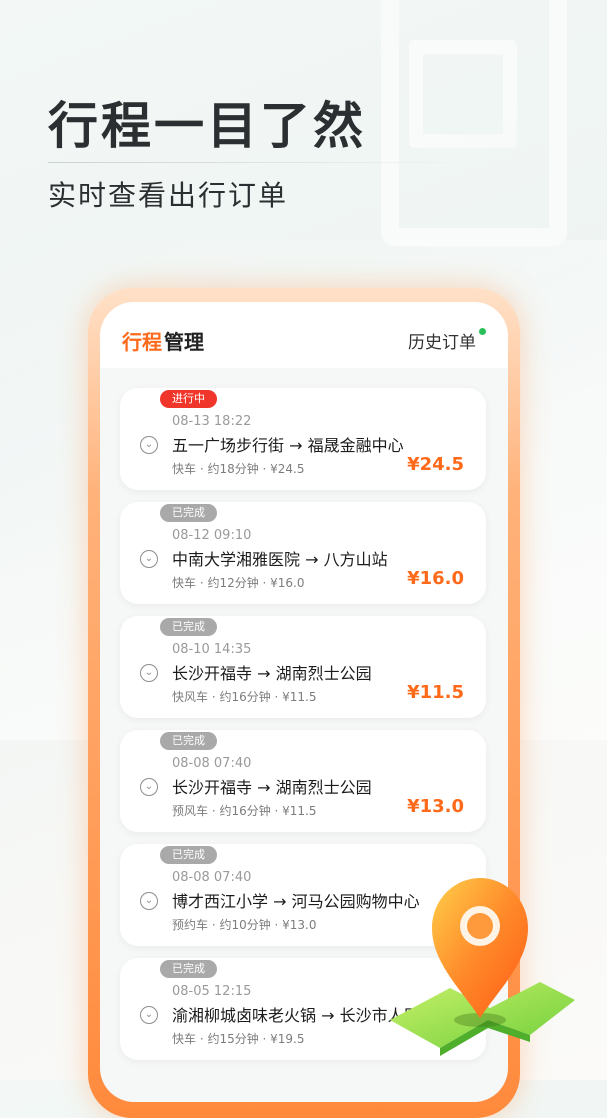 The width and height of the screenshot is (607, 1118). I want to click on online-status-dot, so click(482, 331).